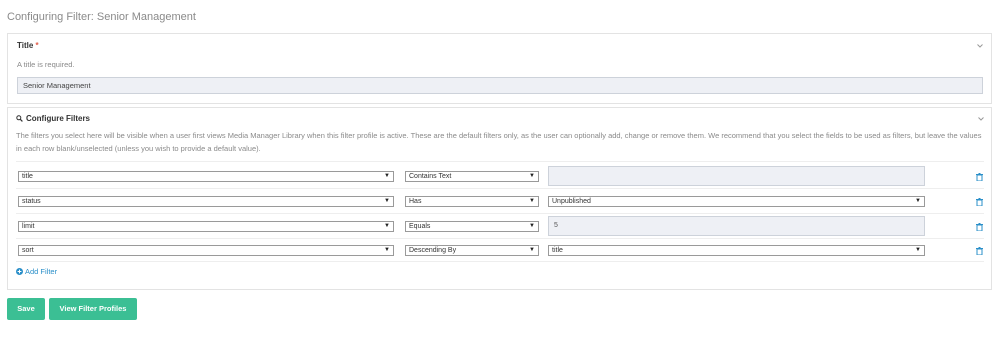 Image resolution: width=1000 pixels, height=341 pixels. Describe the element at coordinates (206, 201) in the screenshot. I see `field-select: status ▼` at that location.